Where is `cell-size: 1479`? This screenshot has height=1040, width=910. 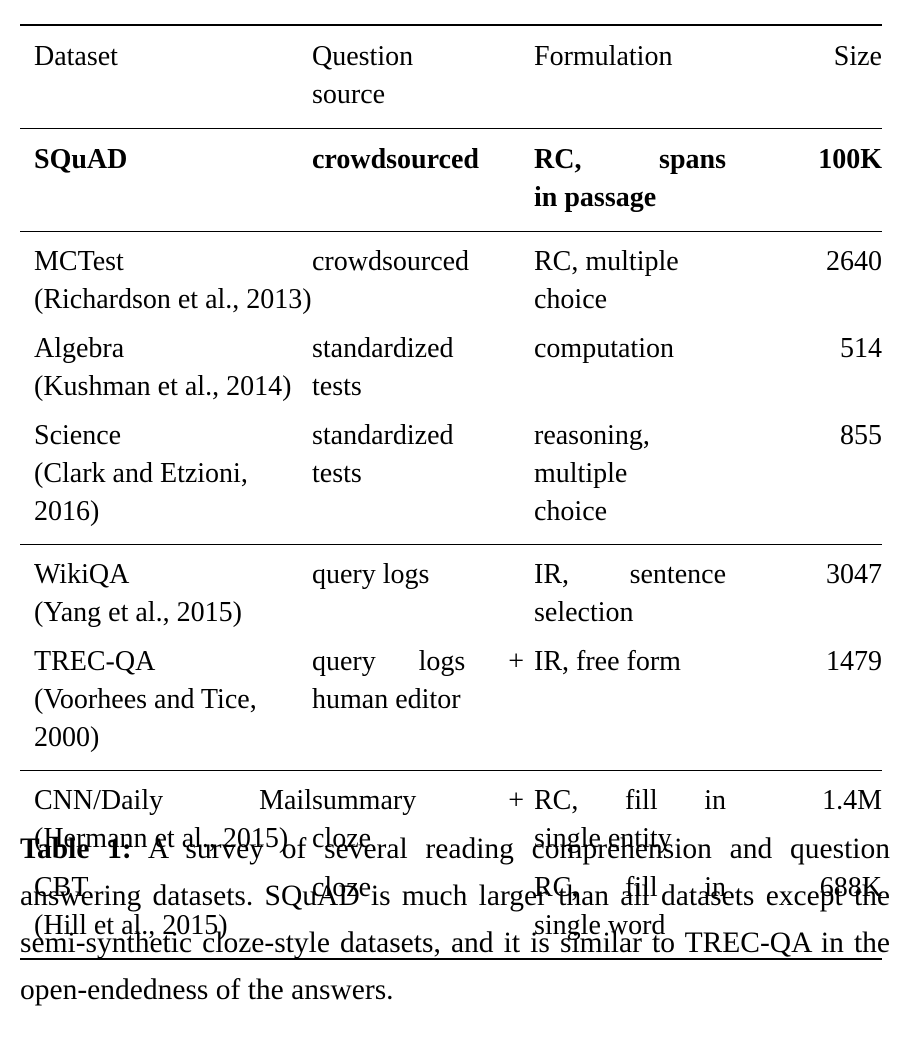
cell-size: 1479 is located at coordinates (804, 701).